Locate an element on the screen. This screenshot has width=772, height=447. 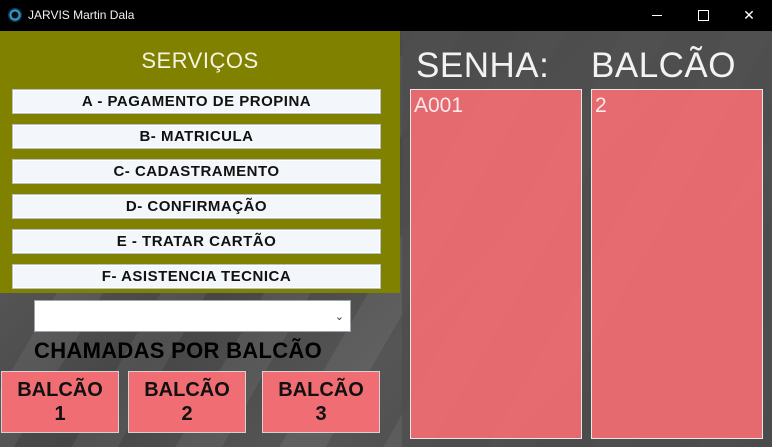
call-counter-3-number: 3 is located at coordinates (321, 414).